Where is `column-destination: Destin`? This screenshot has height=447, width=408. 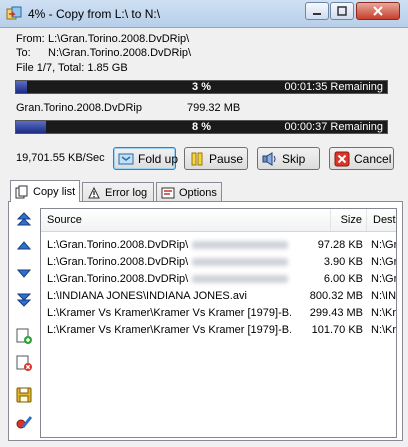 column-destination: Destin is located at coordinates (381, 220).